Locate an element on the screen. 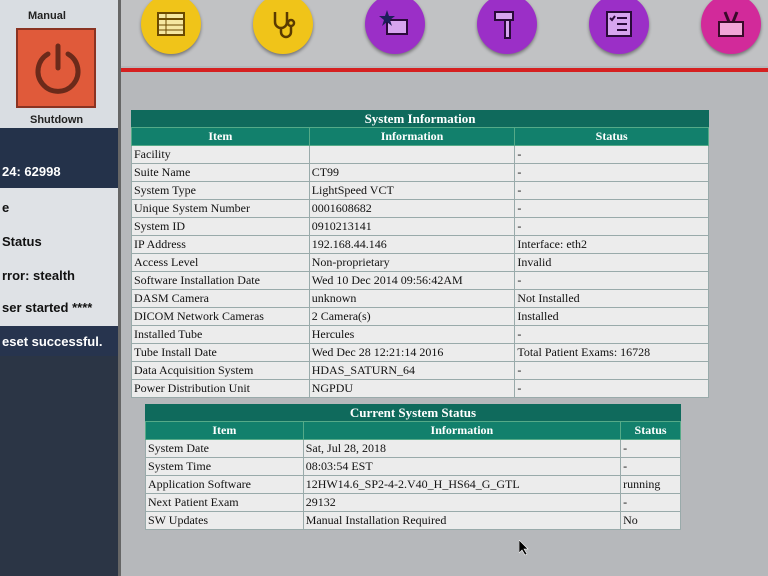 This screenshot has height=576, width=768. shutdown-button is located at coordinates (56, 68).